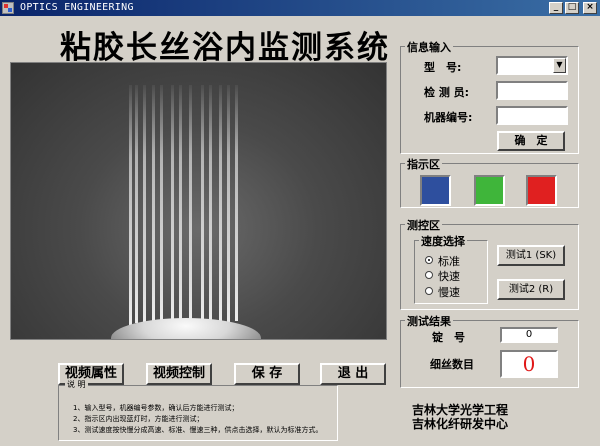  Describe the element at coordinates (225, 48) in the screenshot. I see `main-title: 粘胶长丝浴内监测系统` at that location.